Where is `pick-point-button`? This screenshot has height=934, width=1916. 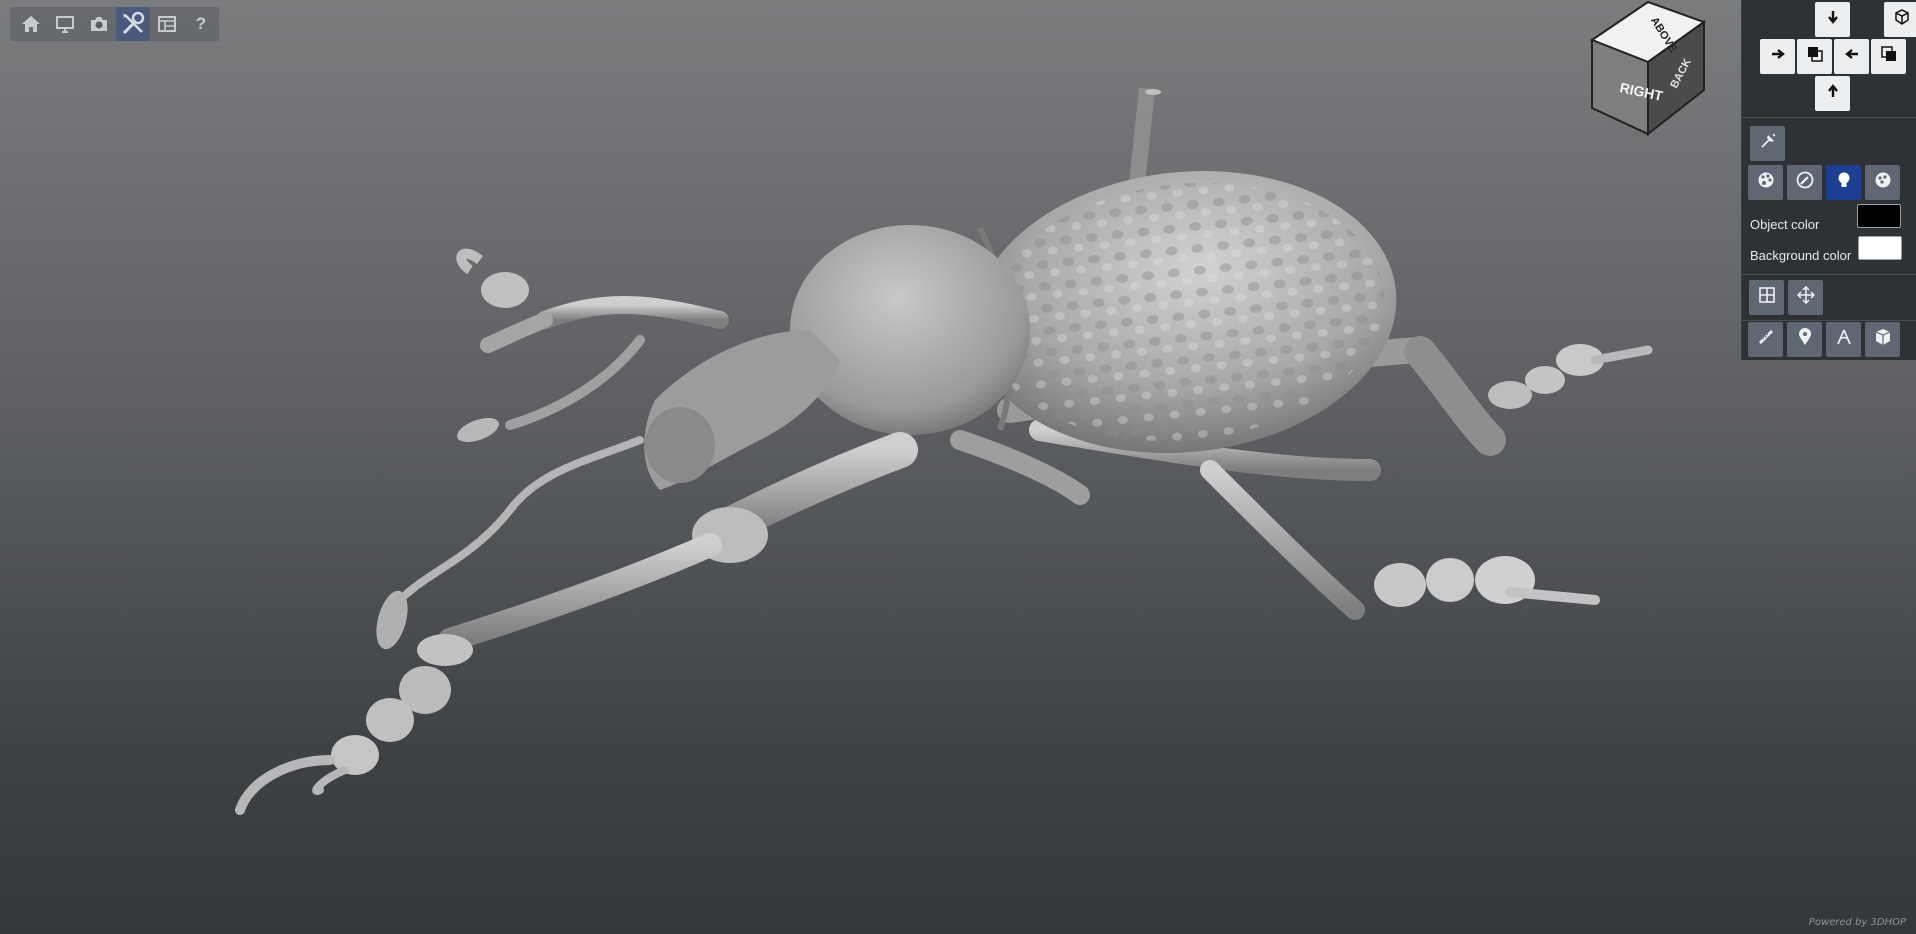
pick-point-button is located at coordinates (1804, 339).